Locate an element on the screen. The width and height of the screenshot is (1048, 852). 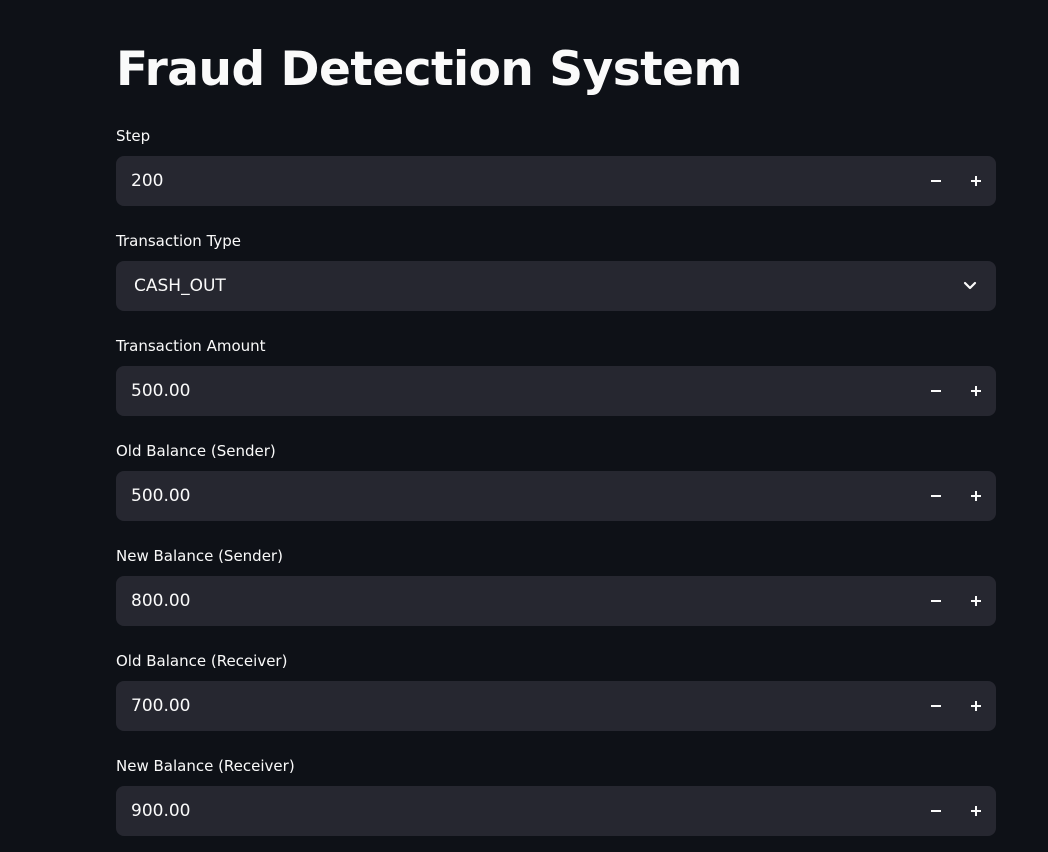
new-balance-sender-value: 800.00 is located at coordinates (516, 601).